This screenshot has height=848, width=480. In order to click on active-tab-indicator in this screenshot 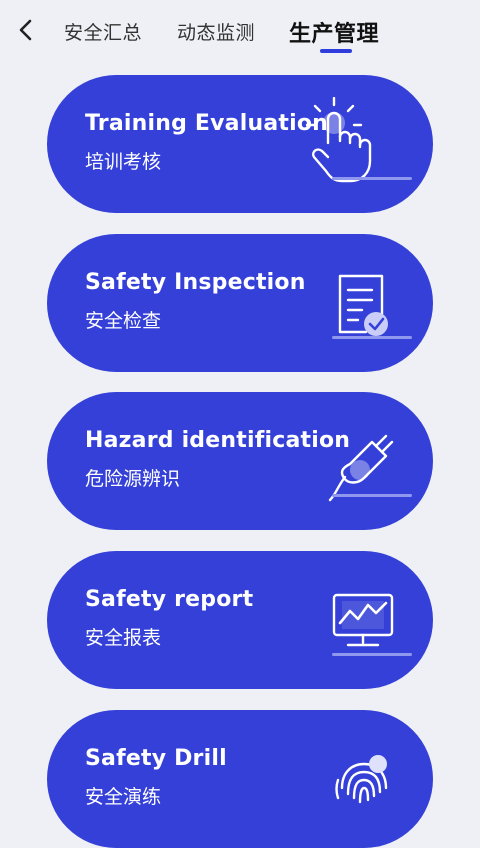, I will do `click(336, 51)`.